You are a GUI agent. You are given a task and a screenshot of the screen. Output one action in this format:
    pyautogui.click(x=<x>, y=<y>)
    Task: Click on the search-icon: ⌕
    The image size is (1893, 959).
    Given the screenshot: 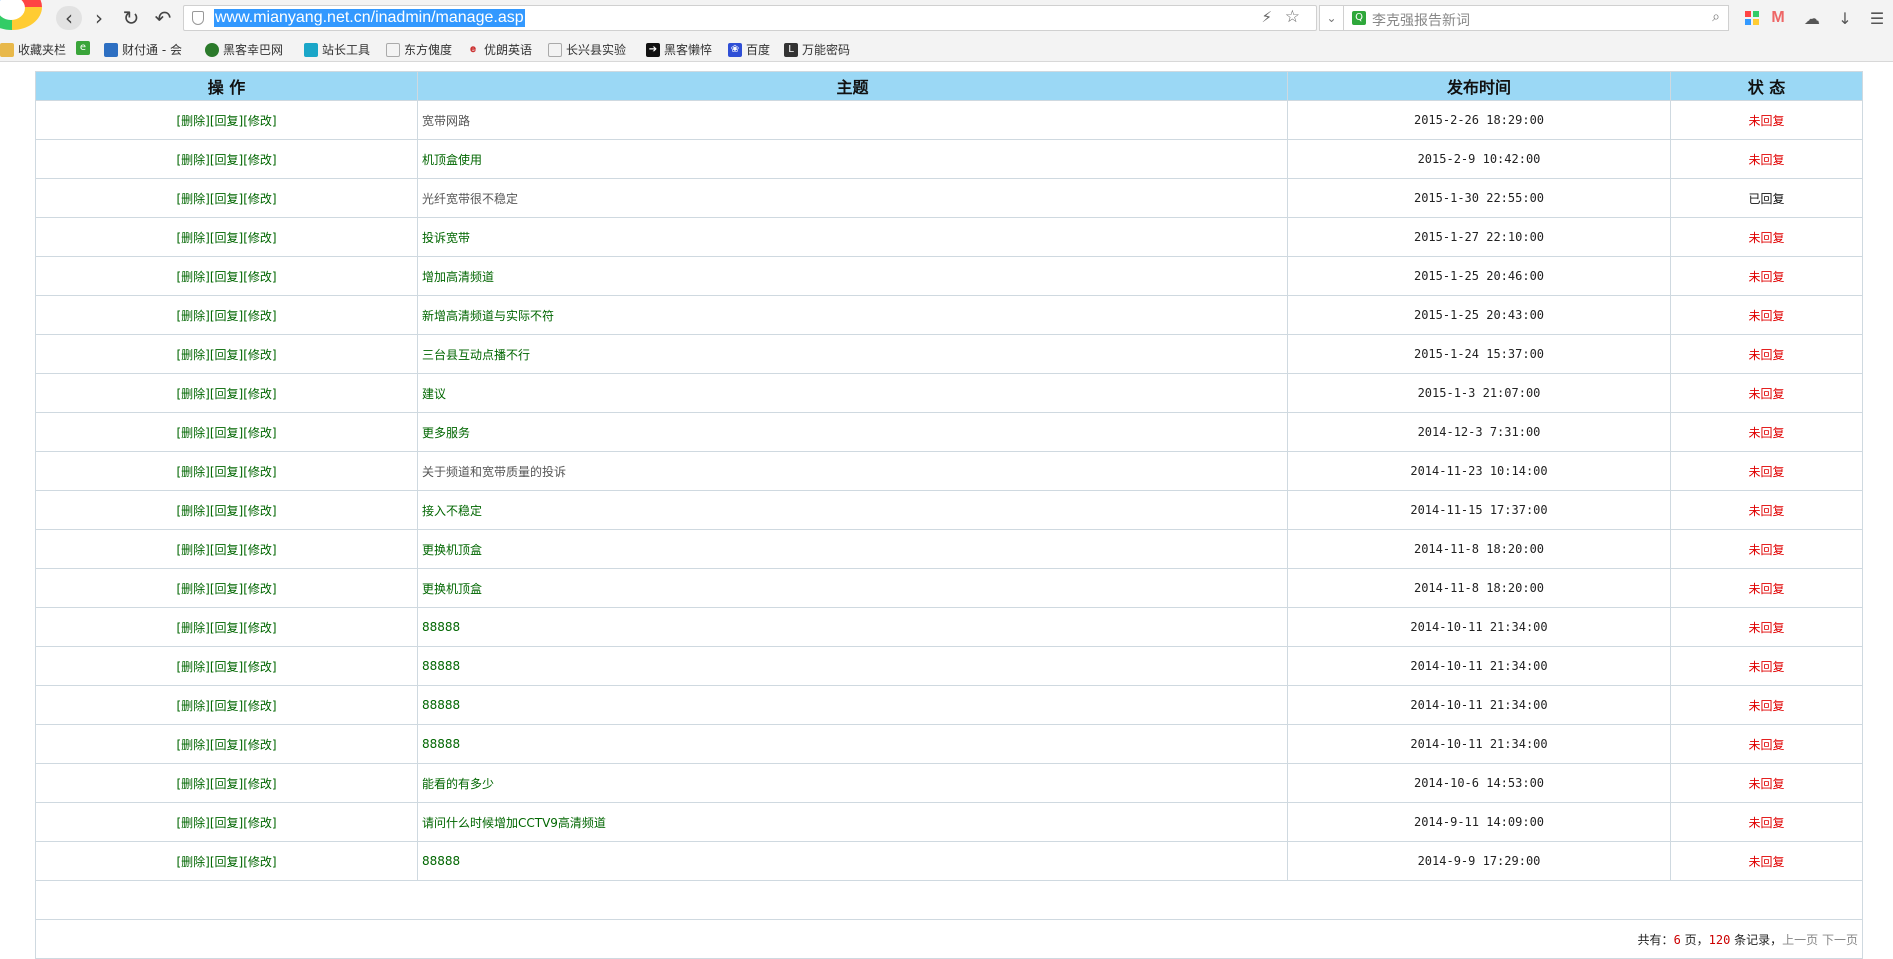 What is the action you would take?
    pyautogui.click(x=1716, y=17)
    